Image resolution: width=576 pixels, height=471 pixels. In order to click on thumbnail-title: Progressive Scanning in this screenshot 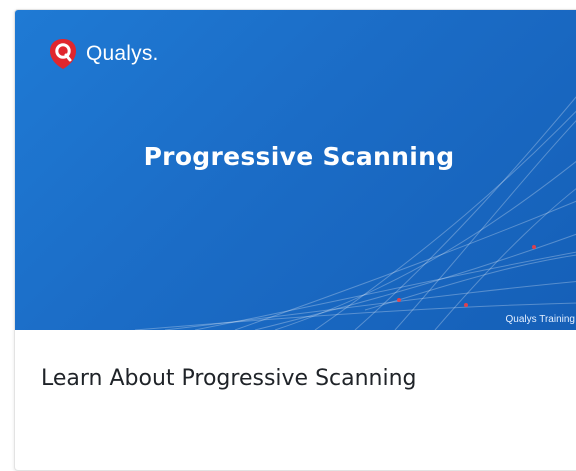, I will do `click(299, 156)`.